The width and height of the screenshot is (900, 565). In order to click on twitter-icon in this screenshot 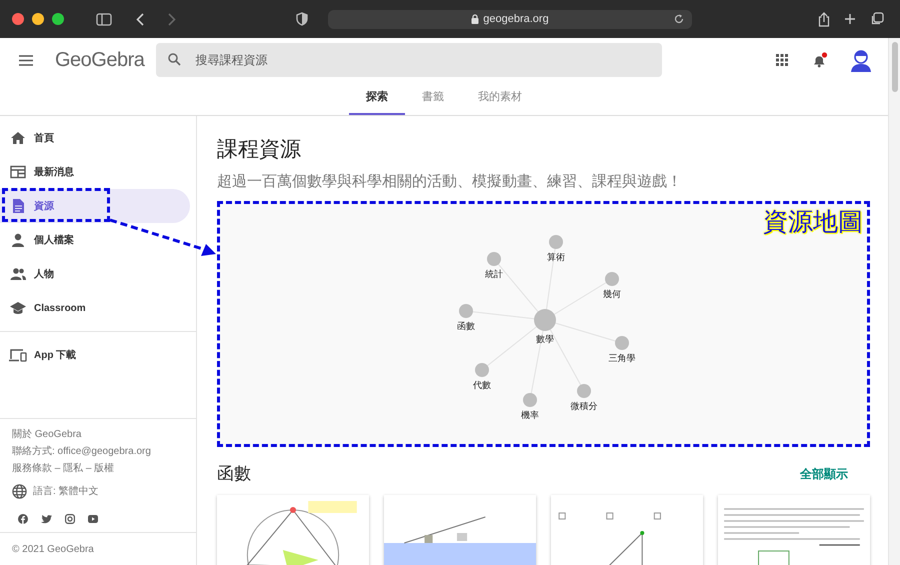, I will do `click(46, 519)`.